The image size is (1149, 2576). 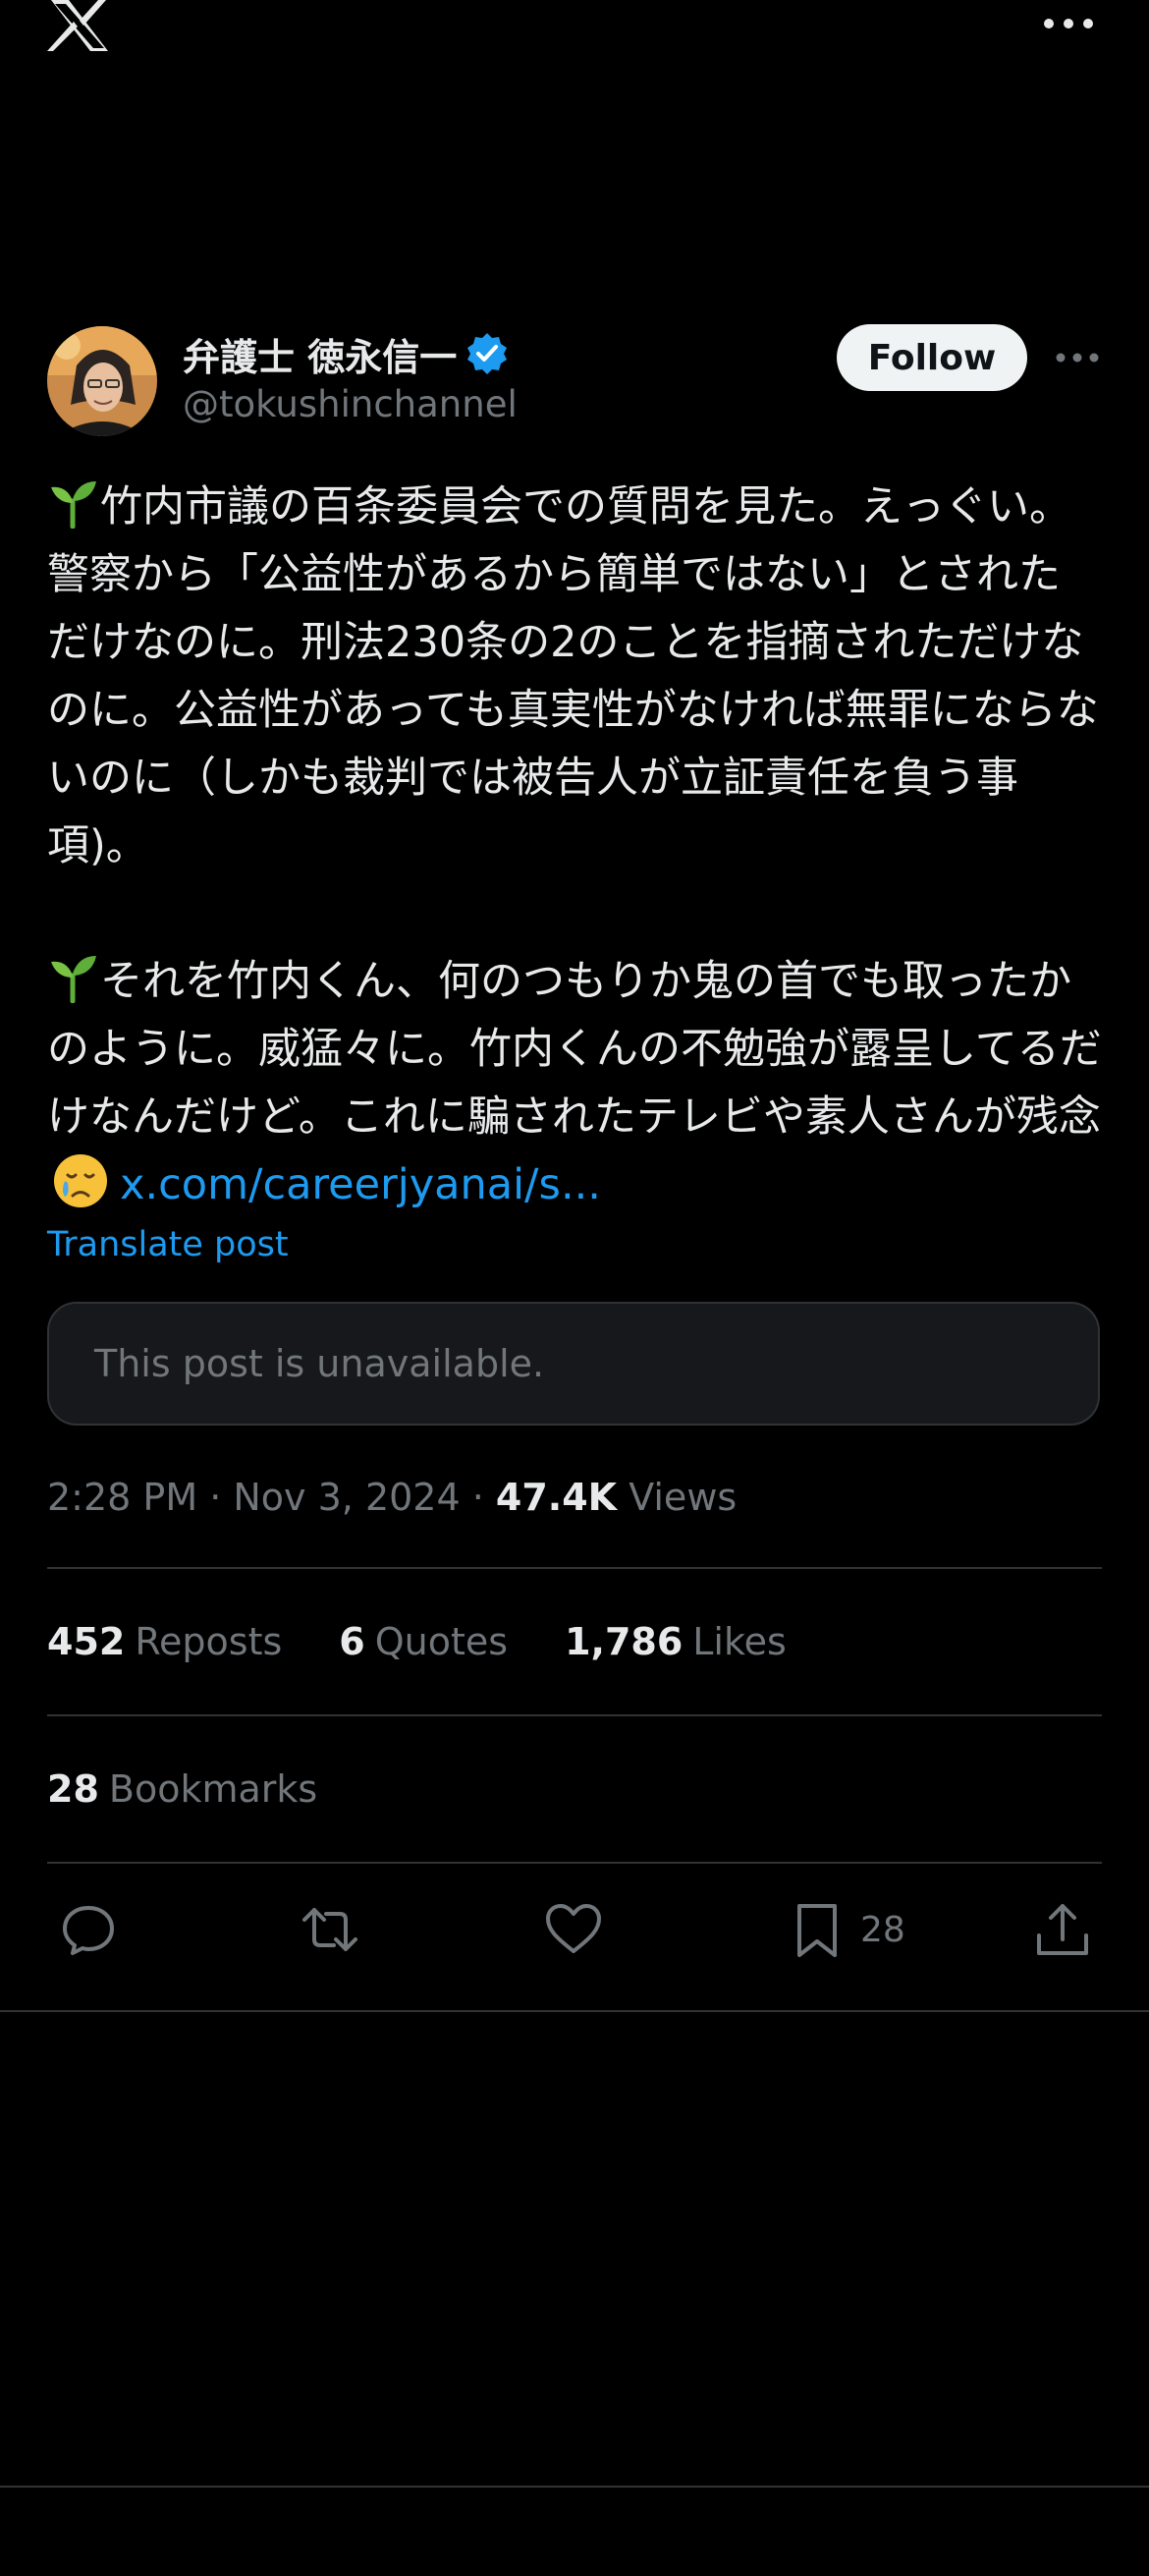 I want to click on follow-button: Follow, so click(x=932, y=357).